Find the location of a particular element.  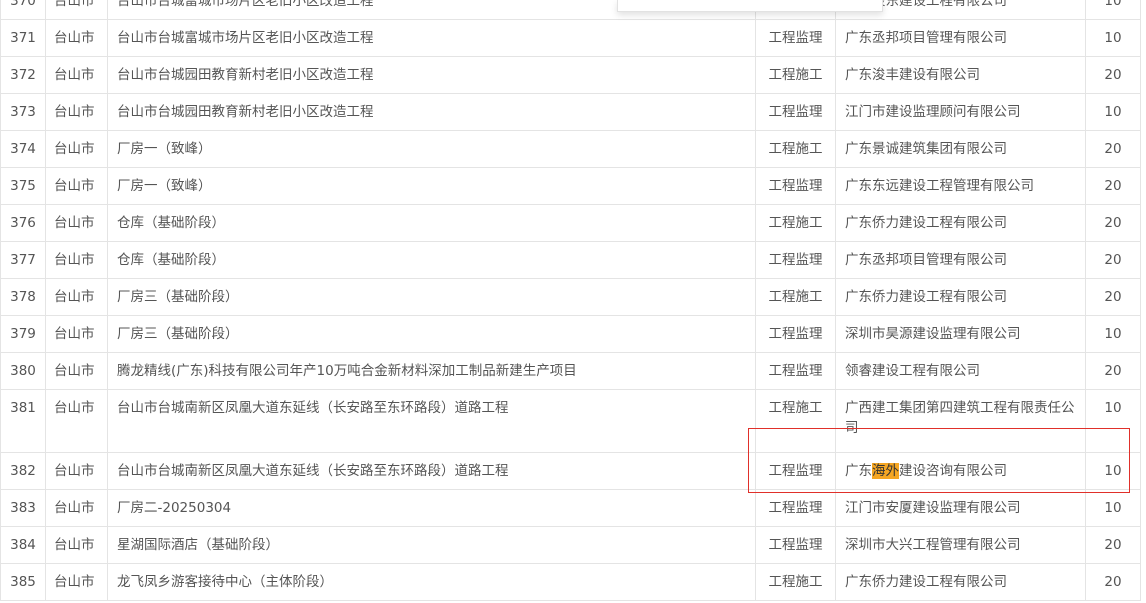

company-cell: 深圳市昊源建设监理有限公司 is located at coordinates (960, 334).